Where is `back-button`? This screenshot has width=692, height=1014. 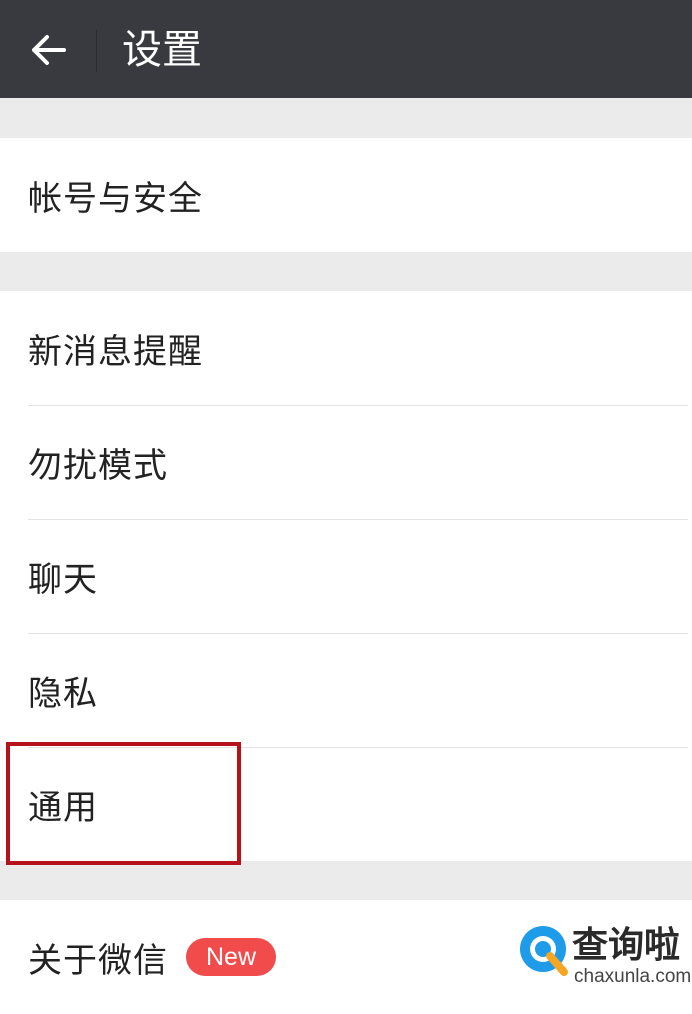
back-button is located at coordinates (49, 50).